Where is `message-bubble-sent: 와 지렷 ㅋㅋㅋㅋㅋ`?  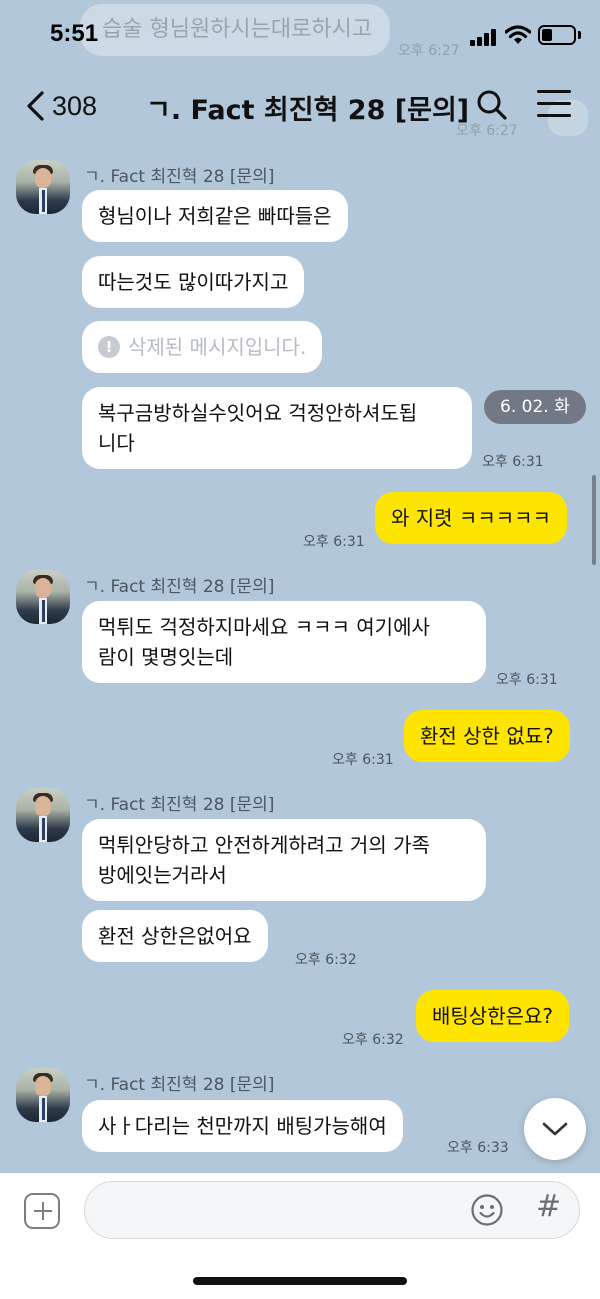 message-bubble-sent: 와 지렷 ㅋㅋㅋㅋㅋ is located at coordinates (471, 518).